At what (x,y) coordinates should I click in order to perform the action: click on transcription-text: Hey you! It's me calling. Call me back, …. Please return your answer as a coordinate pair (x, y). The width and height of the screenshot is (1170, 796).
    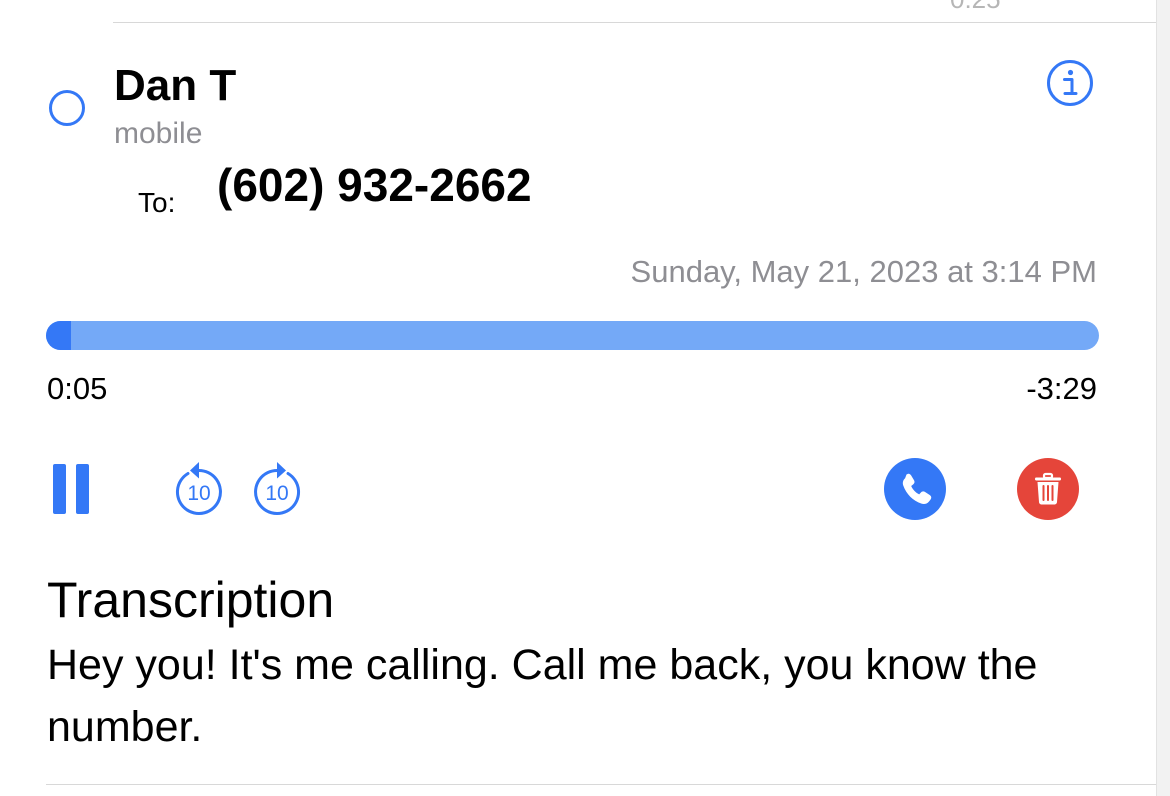
    Looking at the image, I should click on (542, 696).